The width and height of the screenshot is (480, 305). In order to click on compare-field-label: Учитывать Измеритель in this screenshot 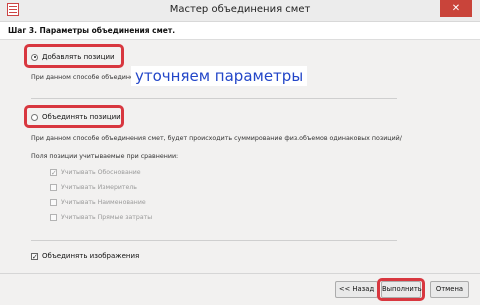, I will do `click(99, 187)`.